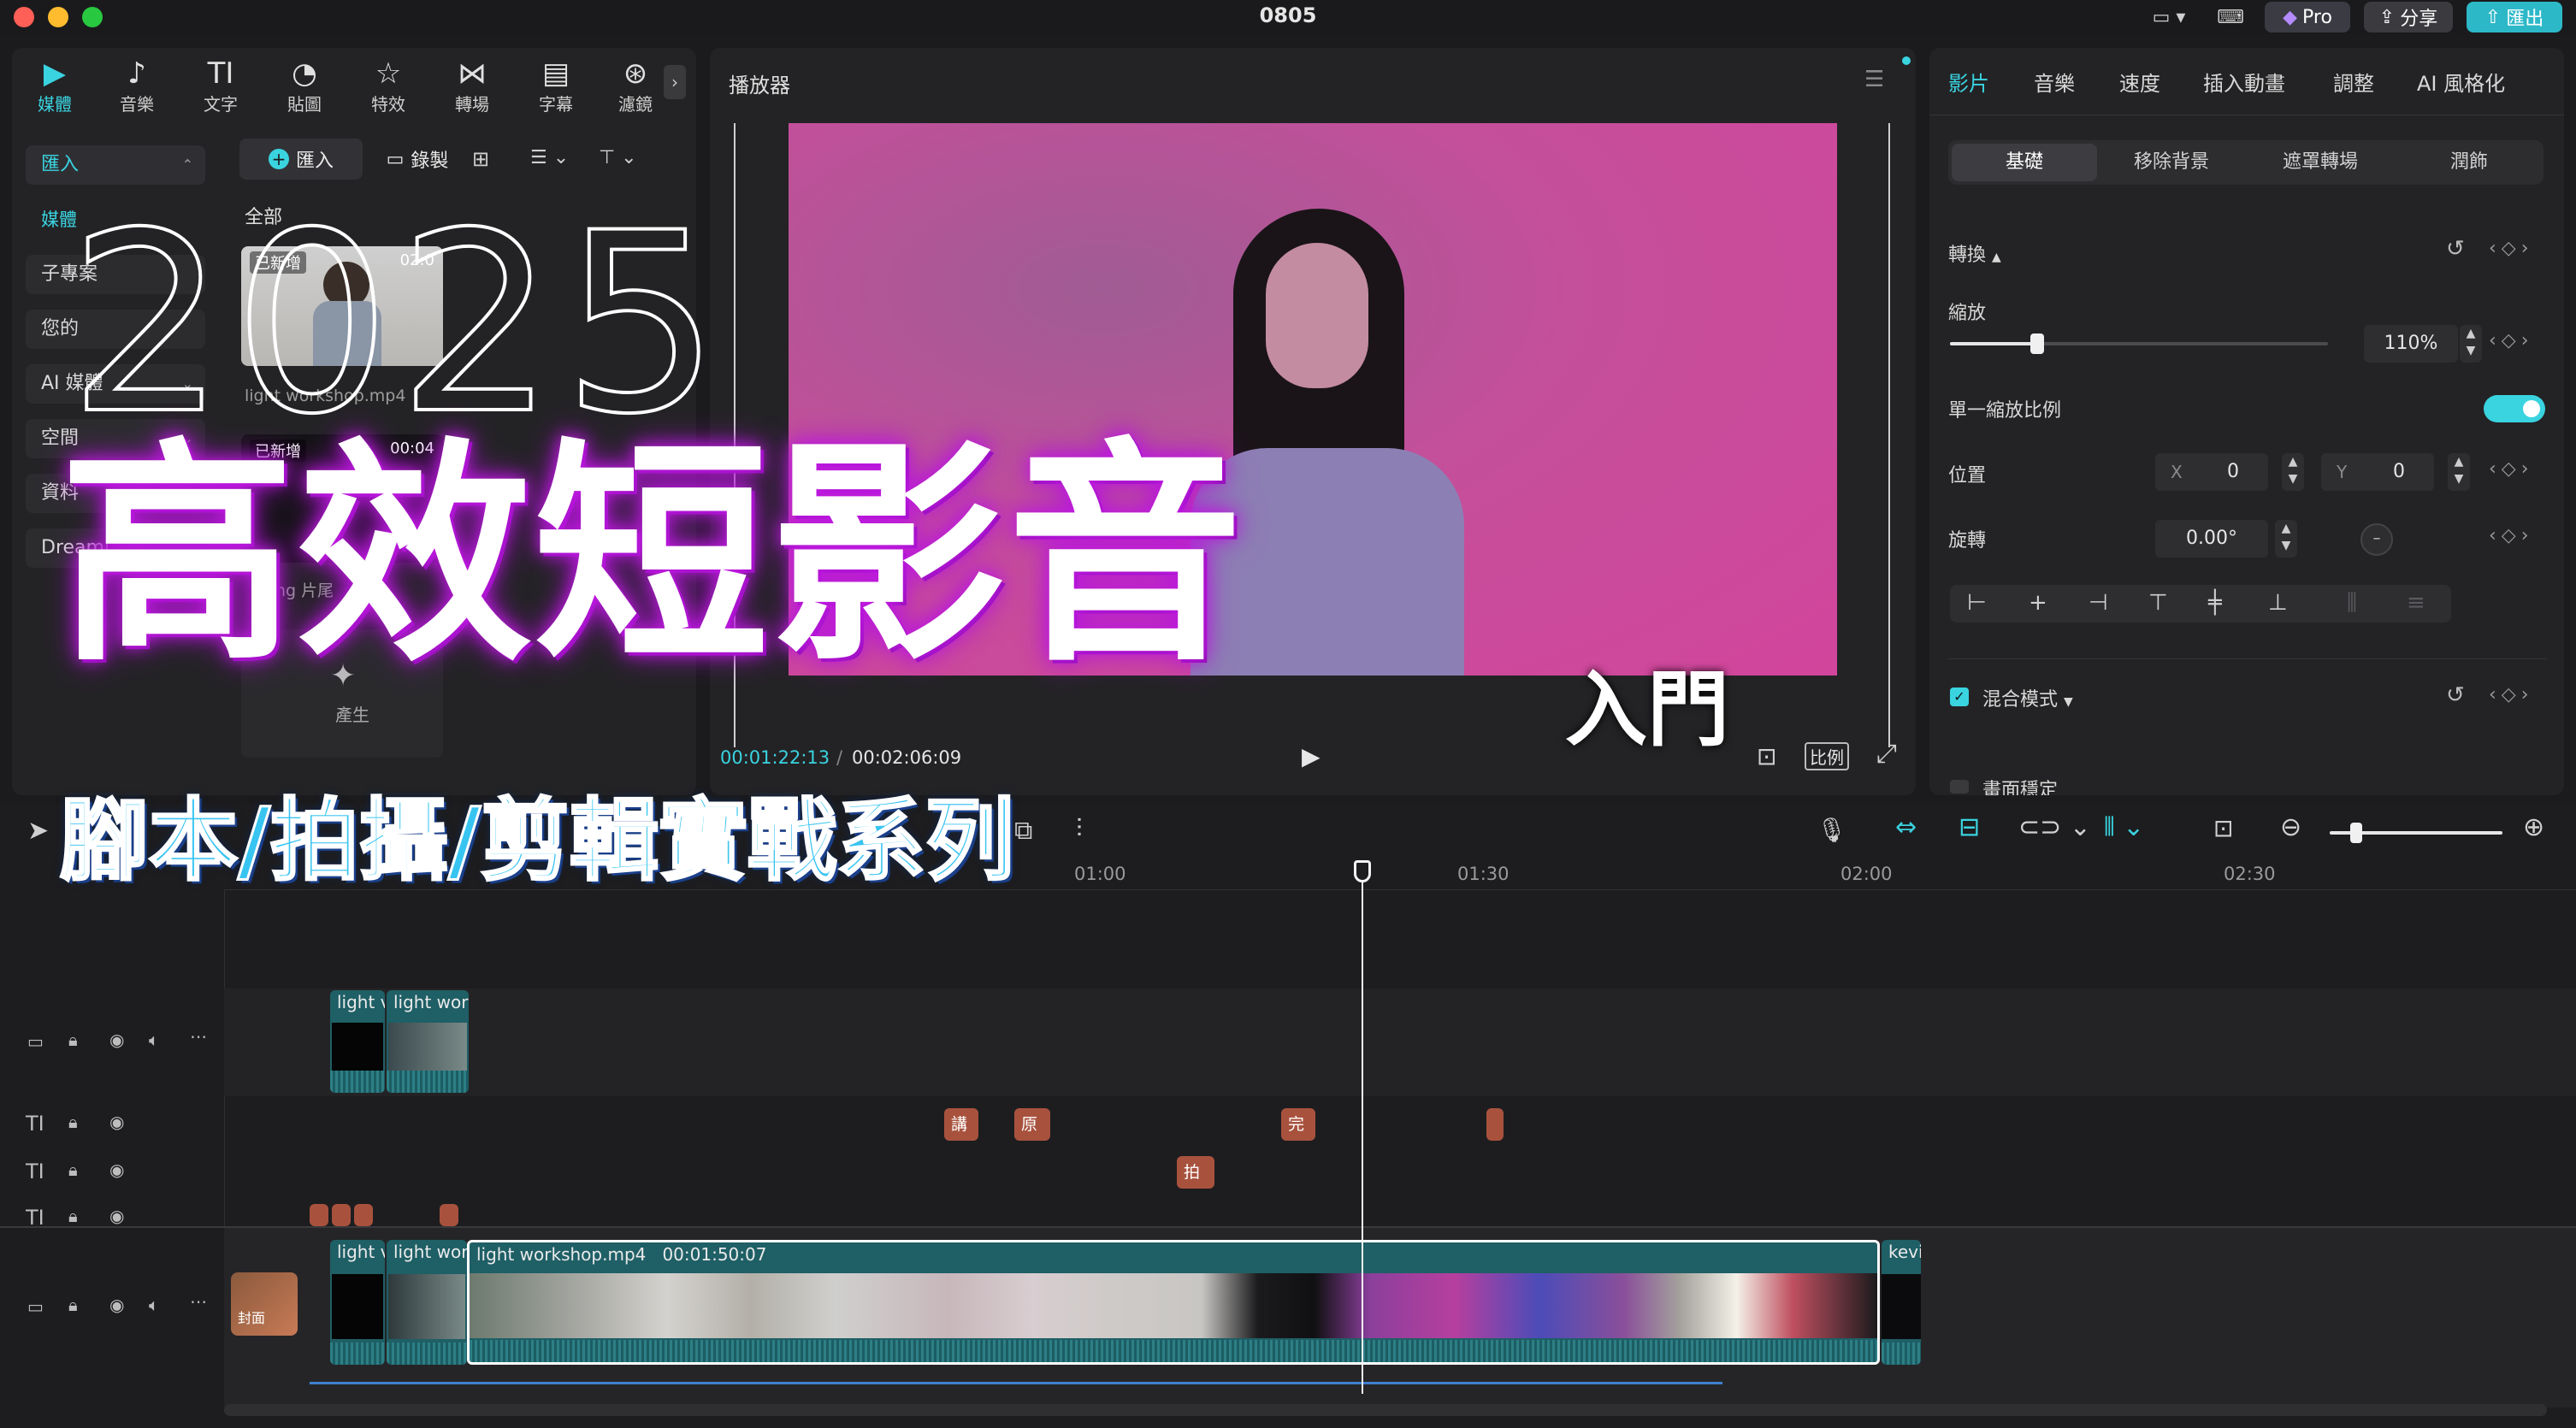 Image resolution: width=2576 pixels, height=1428 pixels. Describe the element at coordinates (137, 85) in the screenshot. I see `category-music: ♪ 音樂` at that location.